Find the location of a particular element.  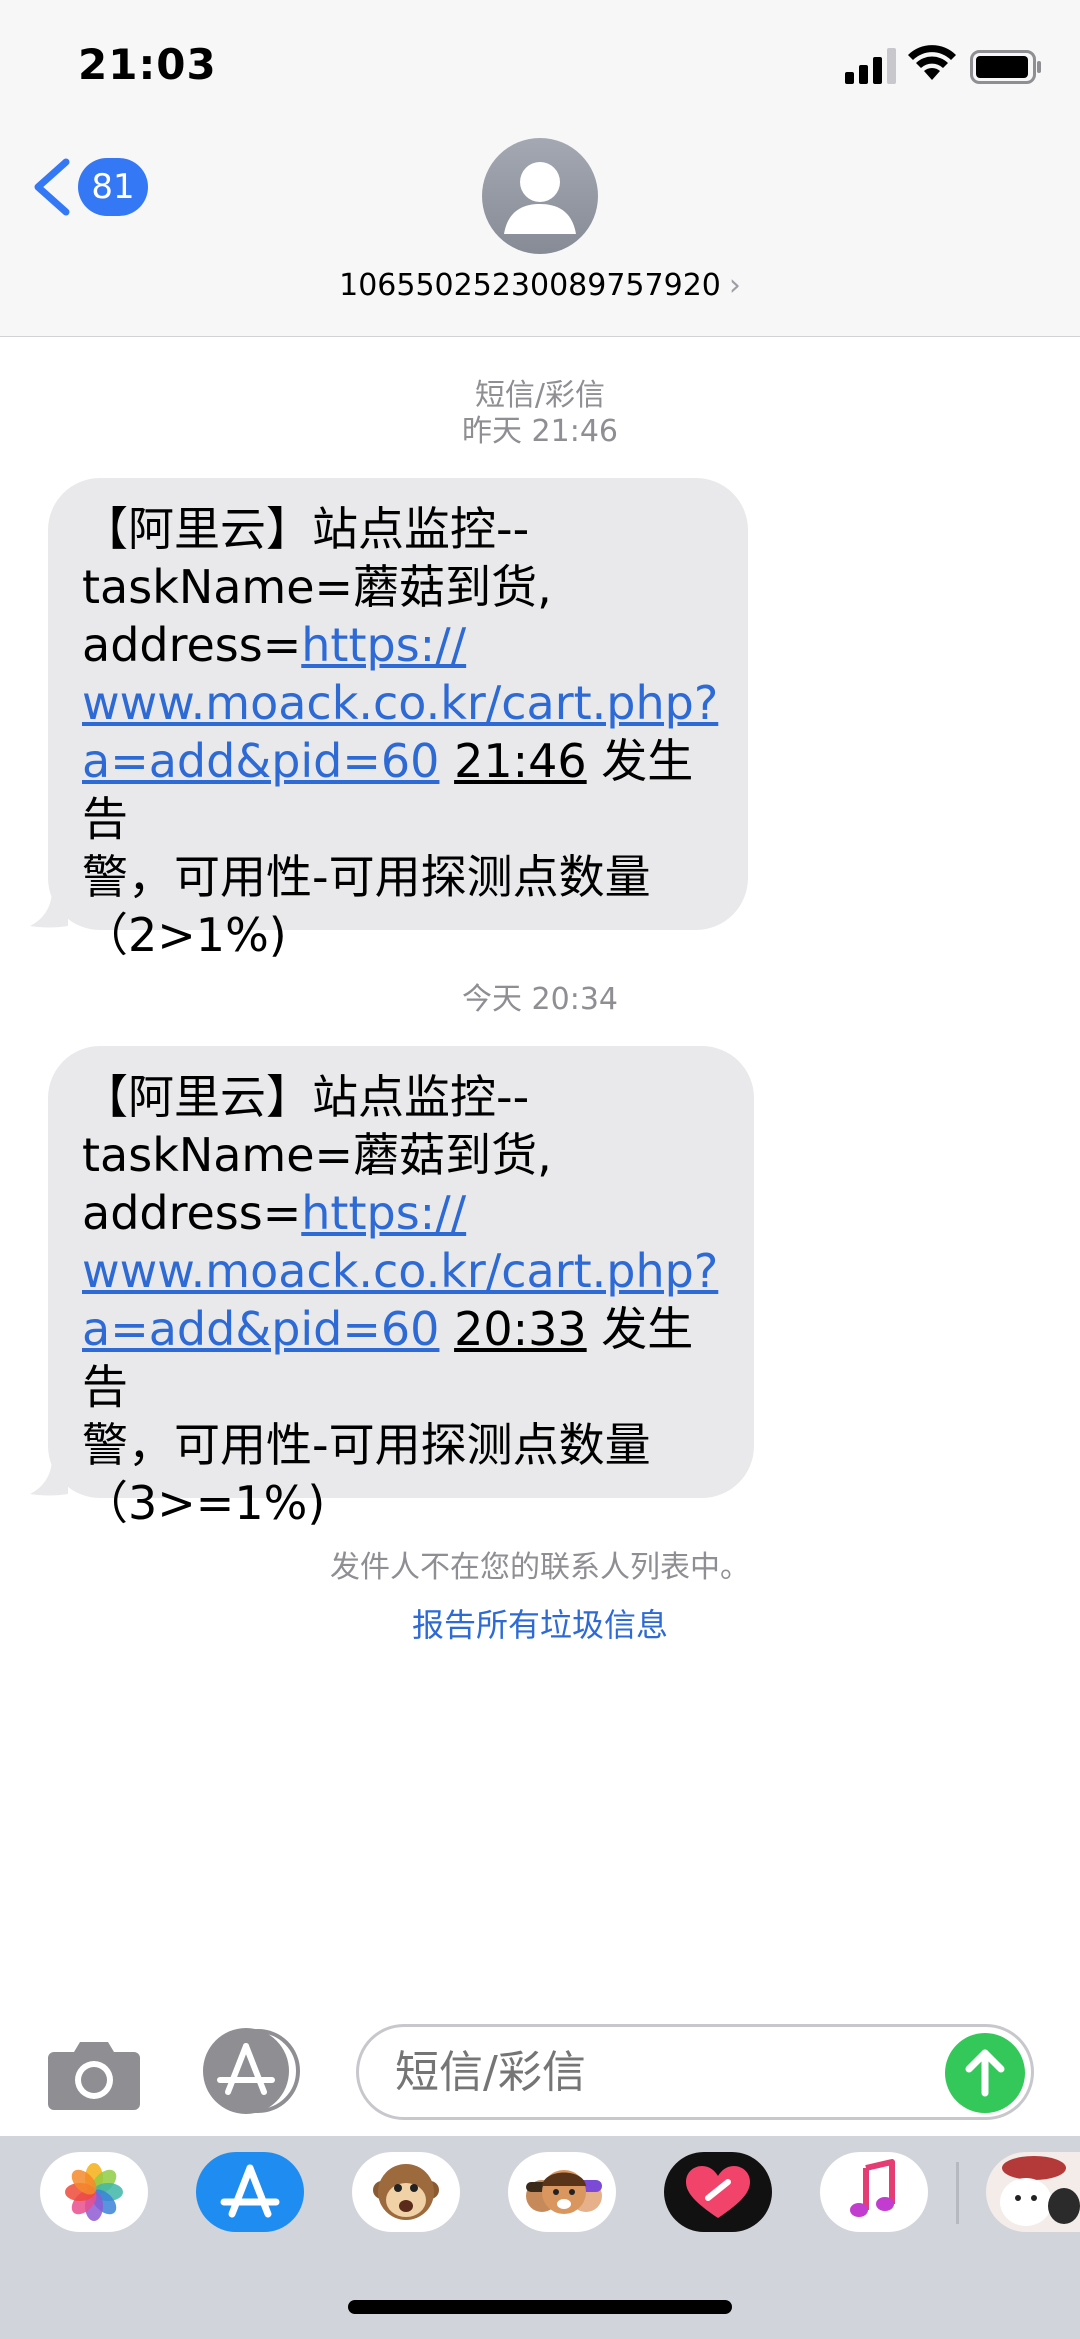

contact-name: 10655025230089757920 › is located at coordinates (540, 285).